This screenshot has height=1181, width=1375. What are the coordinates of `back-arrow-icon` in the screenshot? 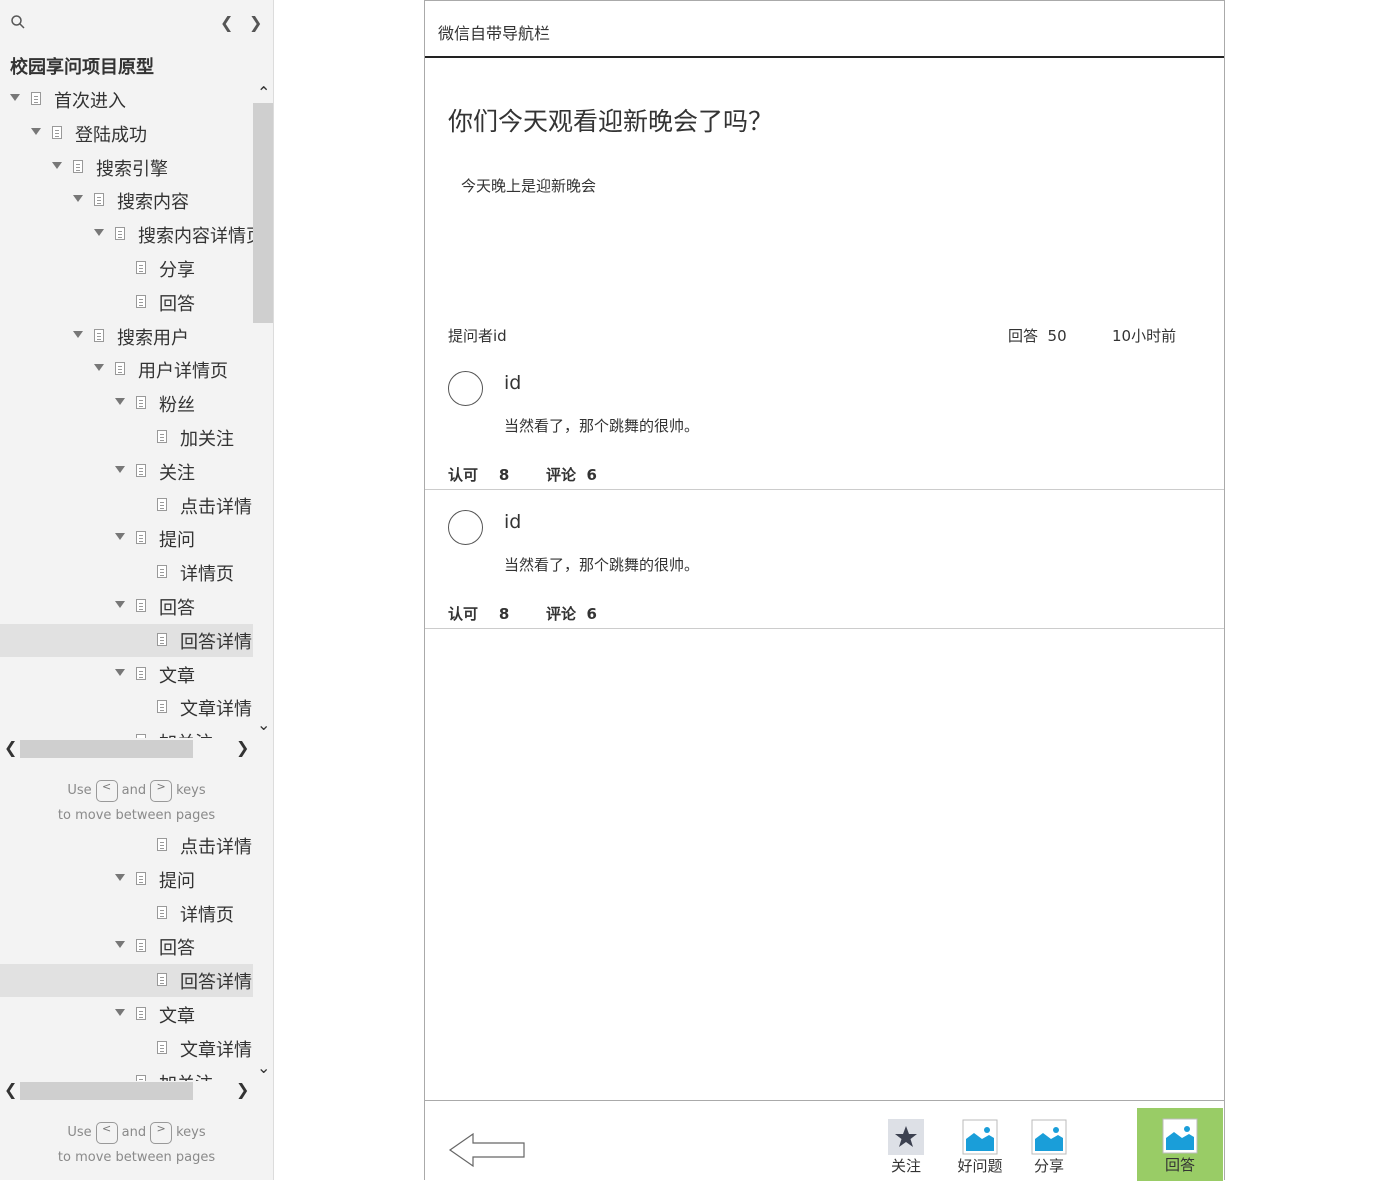 It's located at (487, 1151).